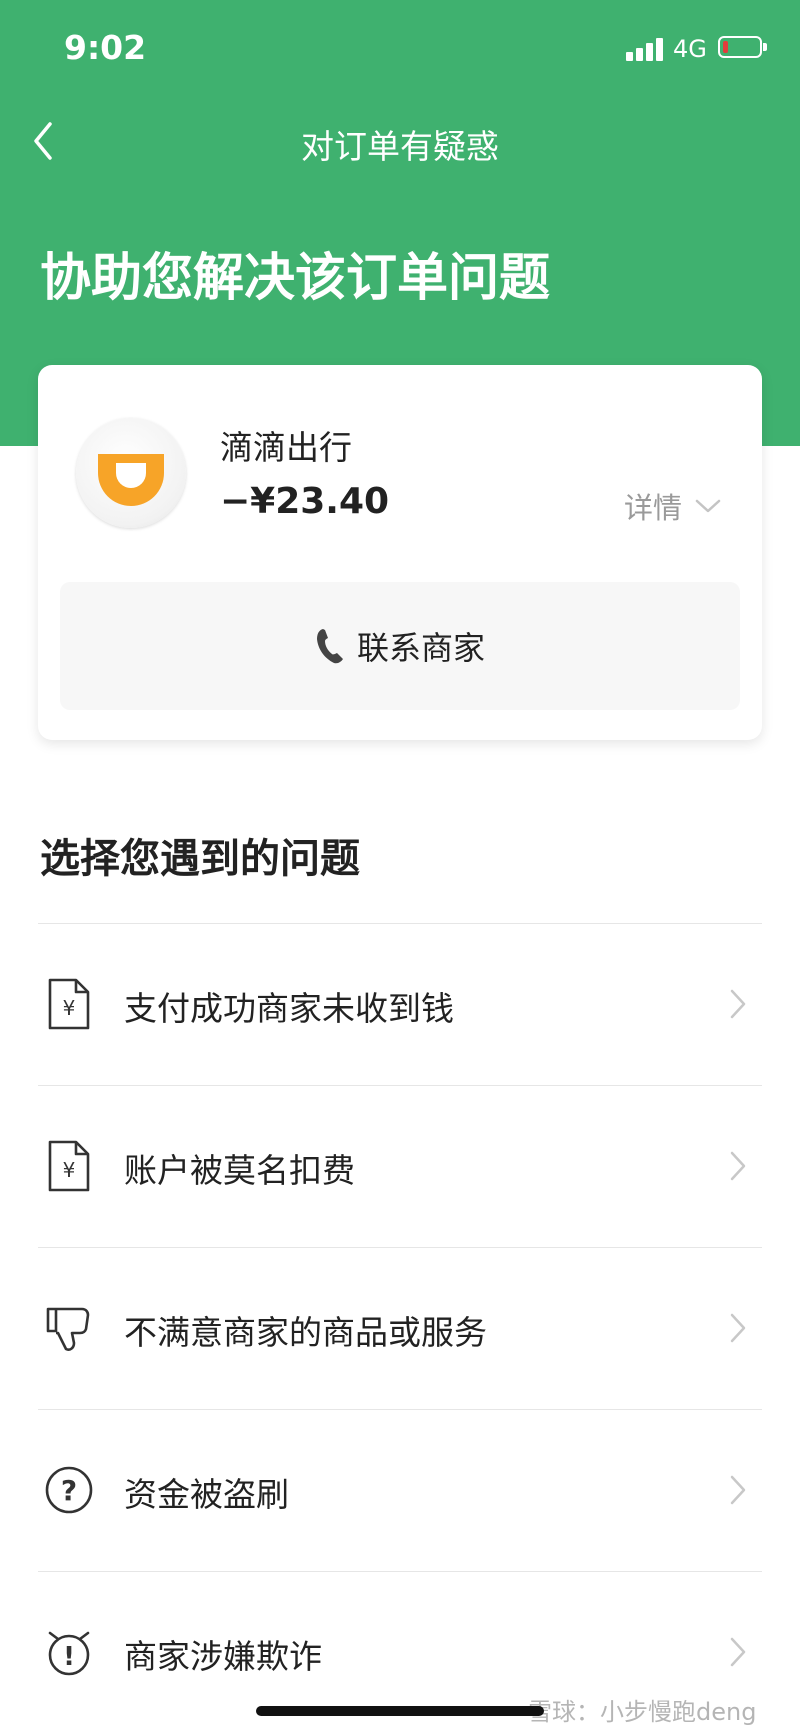  I want to click on issue-item-payment-not-received: ¥ 支付成功商家未收到钱, so click(400, 1004).